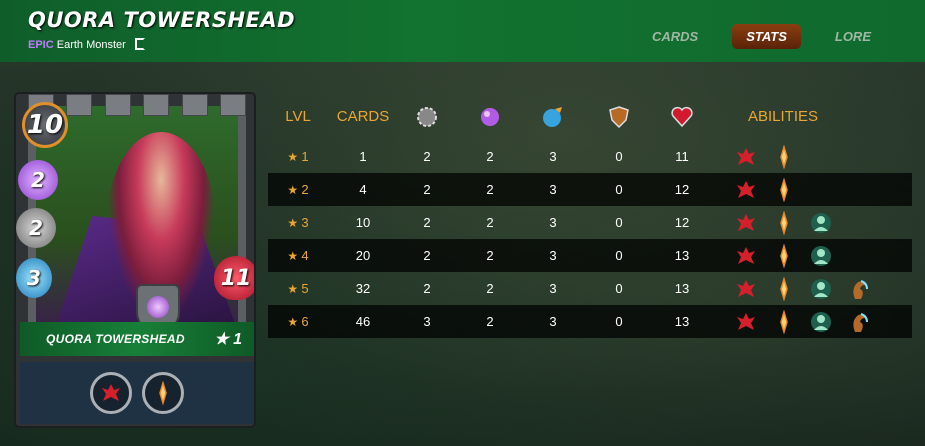 The width and height of the screenshot is (925, 446). What do you see at coordinates (305, 255) in the screenshot?
I see `row-level-value: 4` at bounding box center [305, 255].